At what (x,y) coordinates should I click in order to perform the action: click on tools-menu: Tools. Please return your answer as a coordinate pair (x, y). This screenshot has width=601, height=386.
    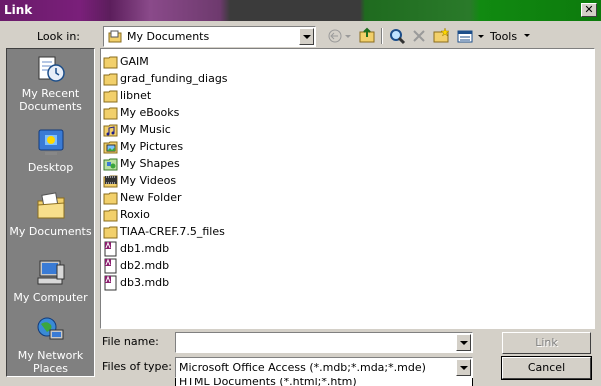
    Looking at the image, I should click on (510, 36).